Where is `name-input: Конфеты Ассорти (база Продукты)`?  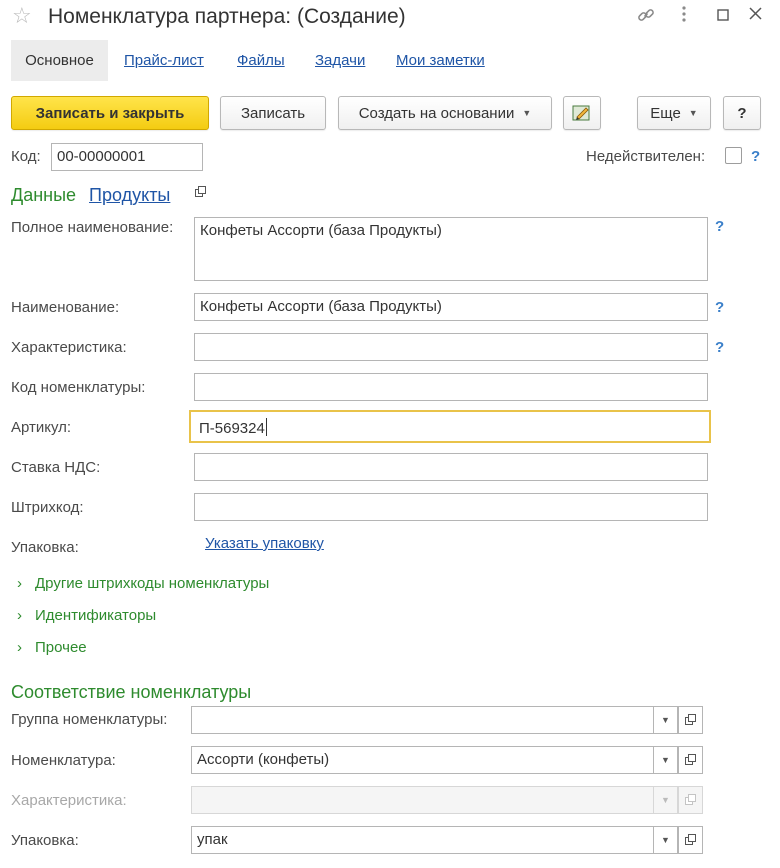 name-input: Конфеты Ассорти (база Продукты) is located at coordinates (451, 307).